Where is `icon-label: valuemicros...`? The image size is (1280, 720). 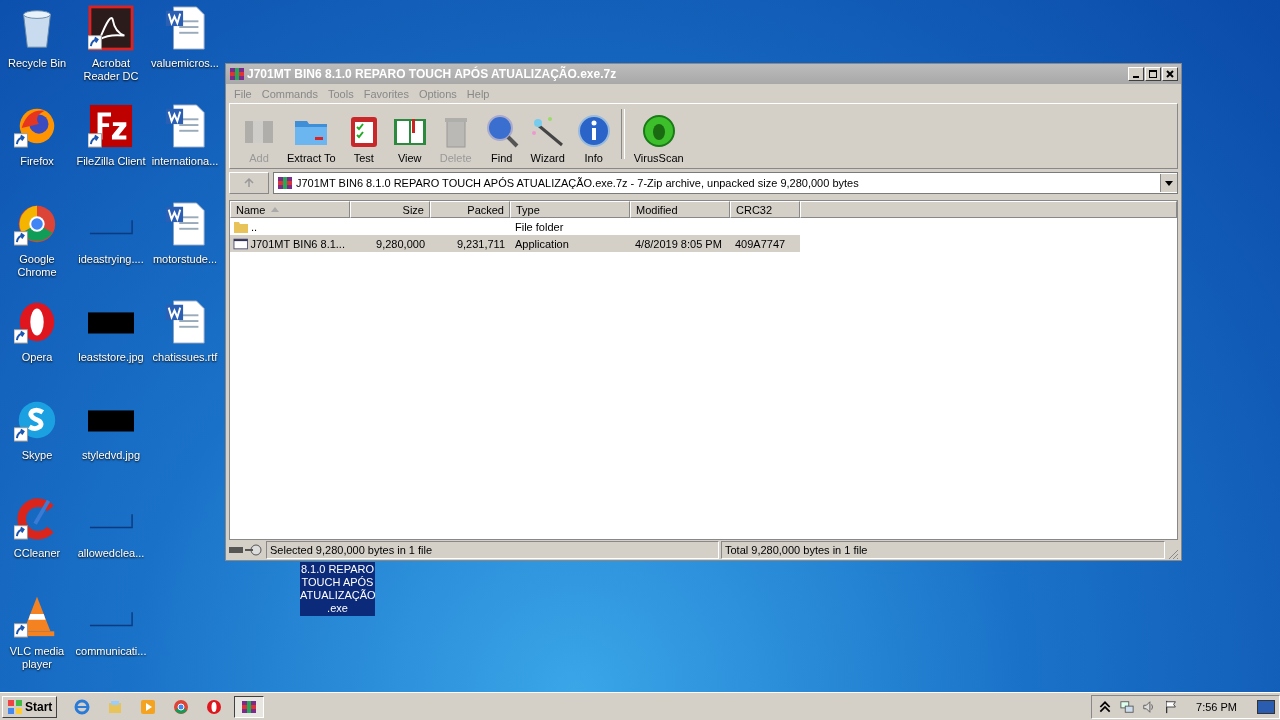 icon-label: valuemicros... is located at coordinates (185, 63).